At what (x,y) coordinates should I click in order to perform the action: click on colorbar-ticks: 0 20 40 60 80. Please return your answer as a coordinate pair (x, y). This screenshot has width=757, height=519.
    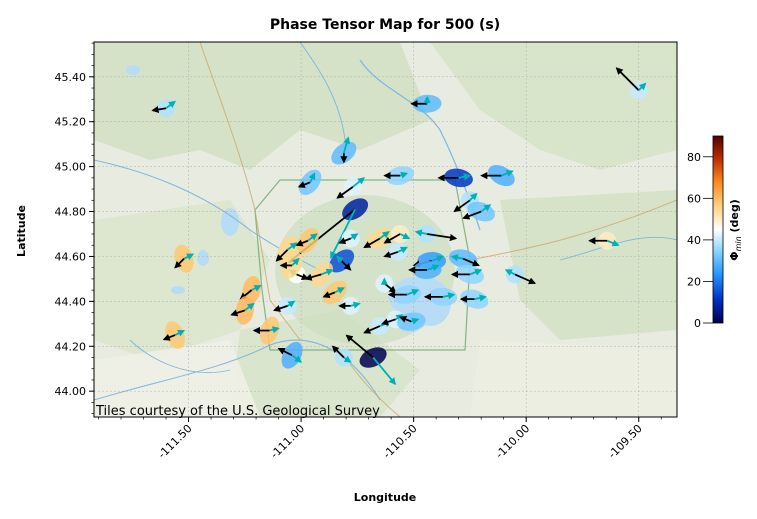
    Looking at the image, I should click on (700, 240).